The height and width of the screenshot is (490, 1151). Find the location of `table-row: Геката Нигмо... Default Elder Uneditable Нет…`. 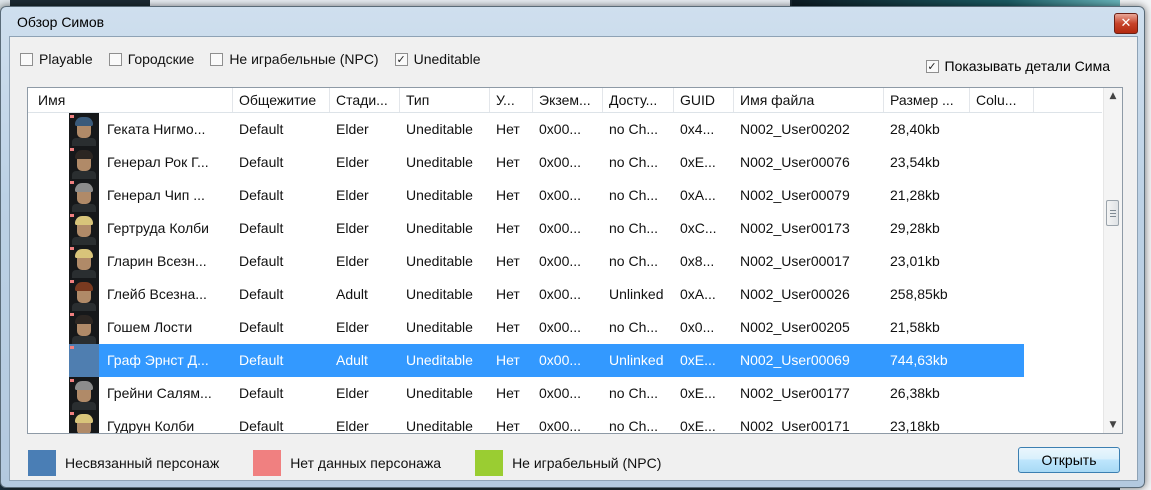

table-row: Геката Нигмо... Default Elder Uneditable Нет… is located at coordinates (565, 129).